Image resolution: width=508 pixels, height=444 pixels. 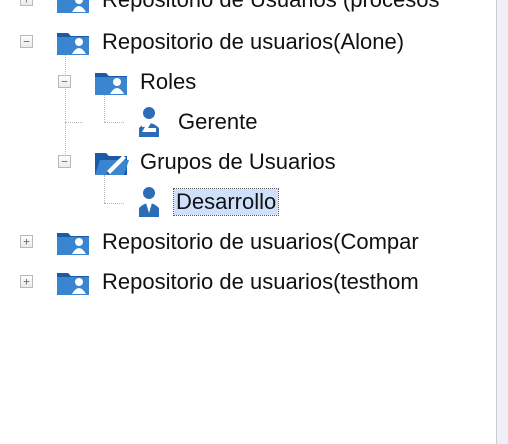 I want to click on tree-node-desarrollo: Desarrollo, so click(x=248, y=202).